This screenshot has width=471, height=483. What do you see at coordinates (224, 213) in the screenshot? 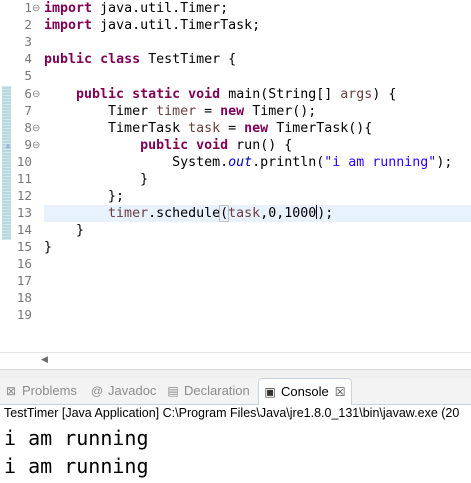
I see `matching-bracket: (` at bounding box center [224, 213].